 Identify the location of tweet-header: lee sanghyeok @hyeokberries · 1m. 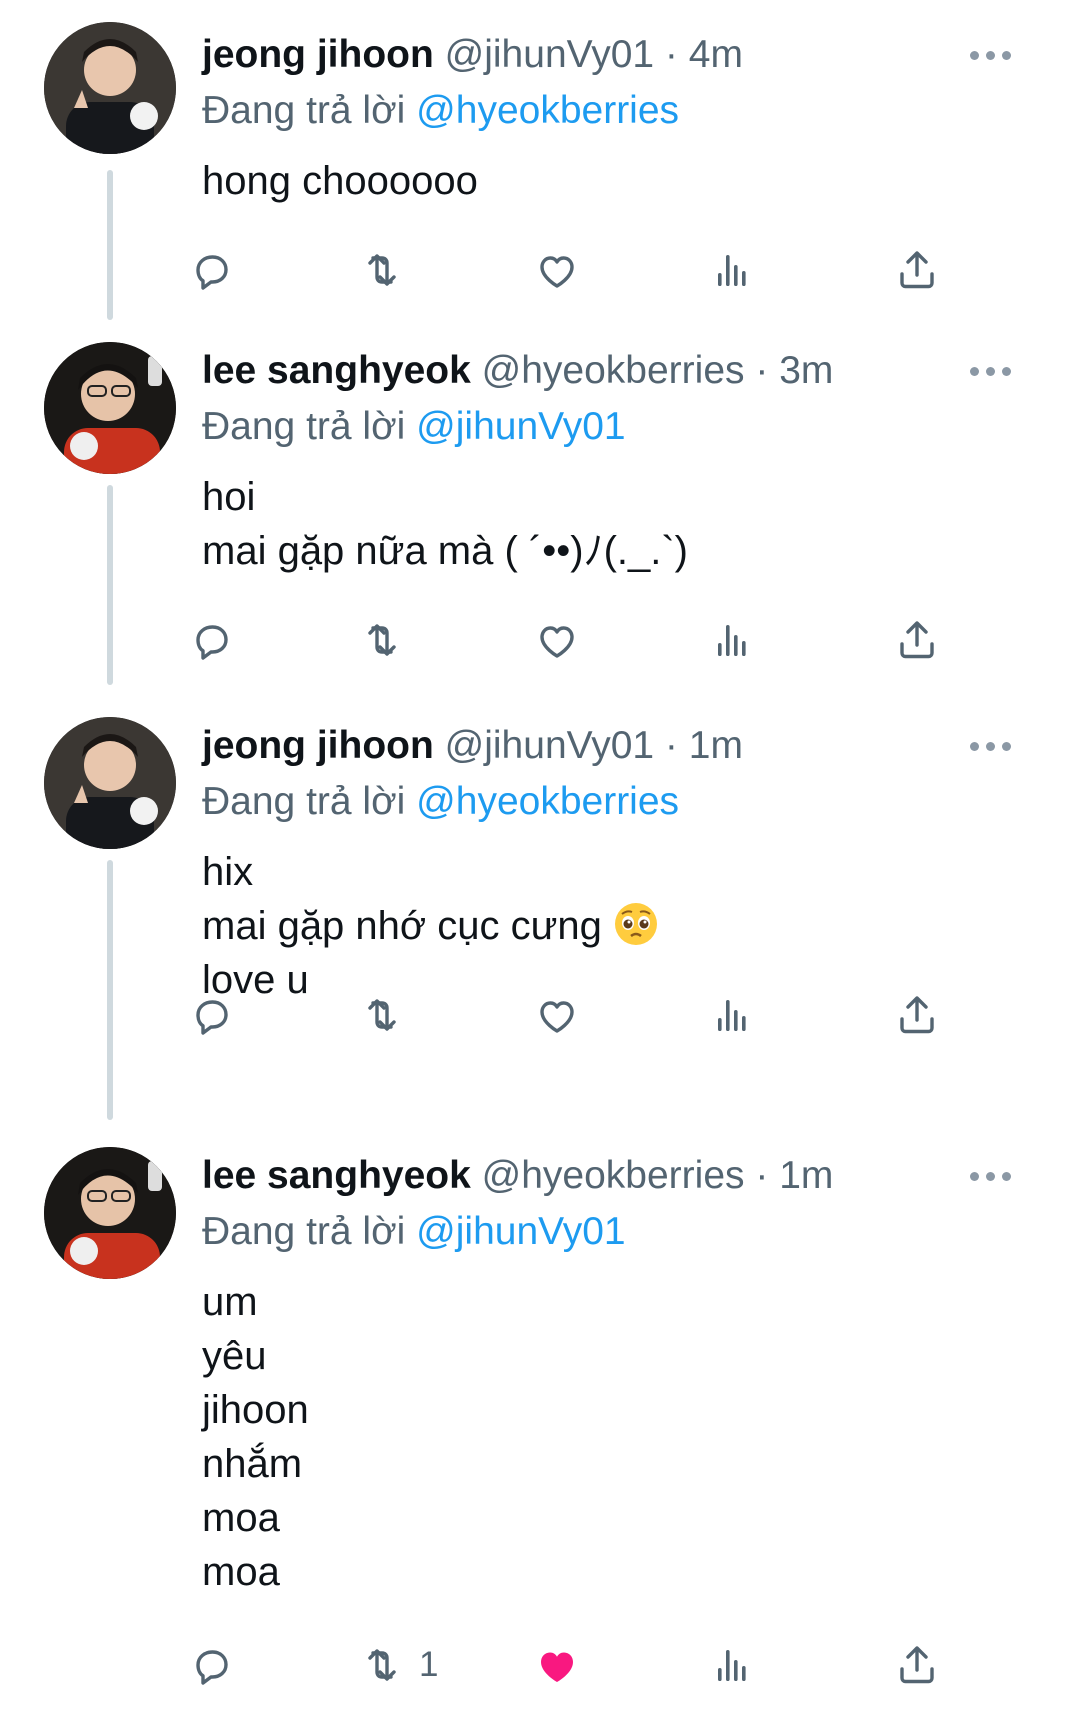
(621, 1176).